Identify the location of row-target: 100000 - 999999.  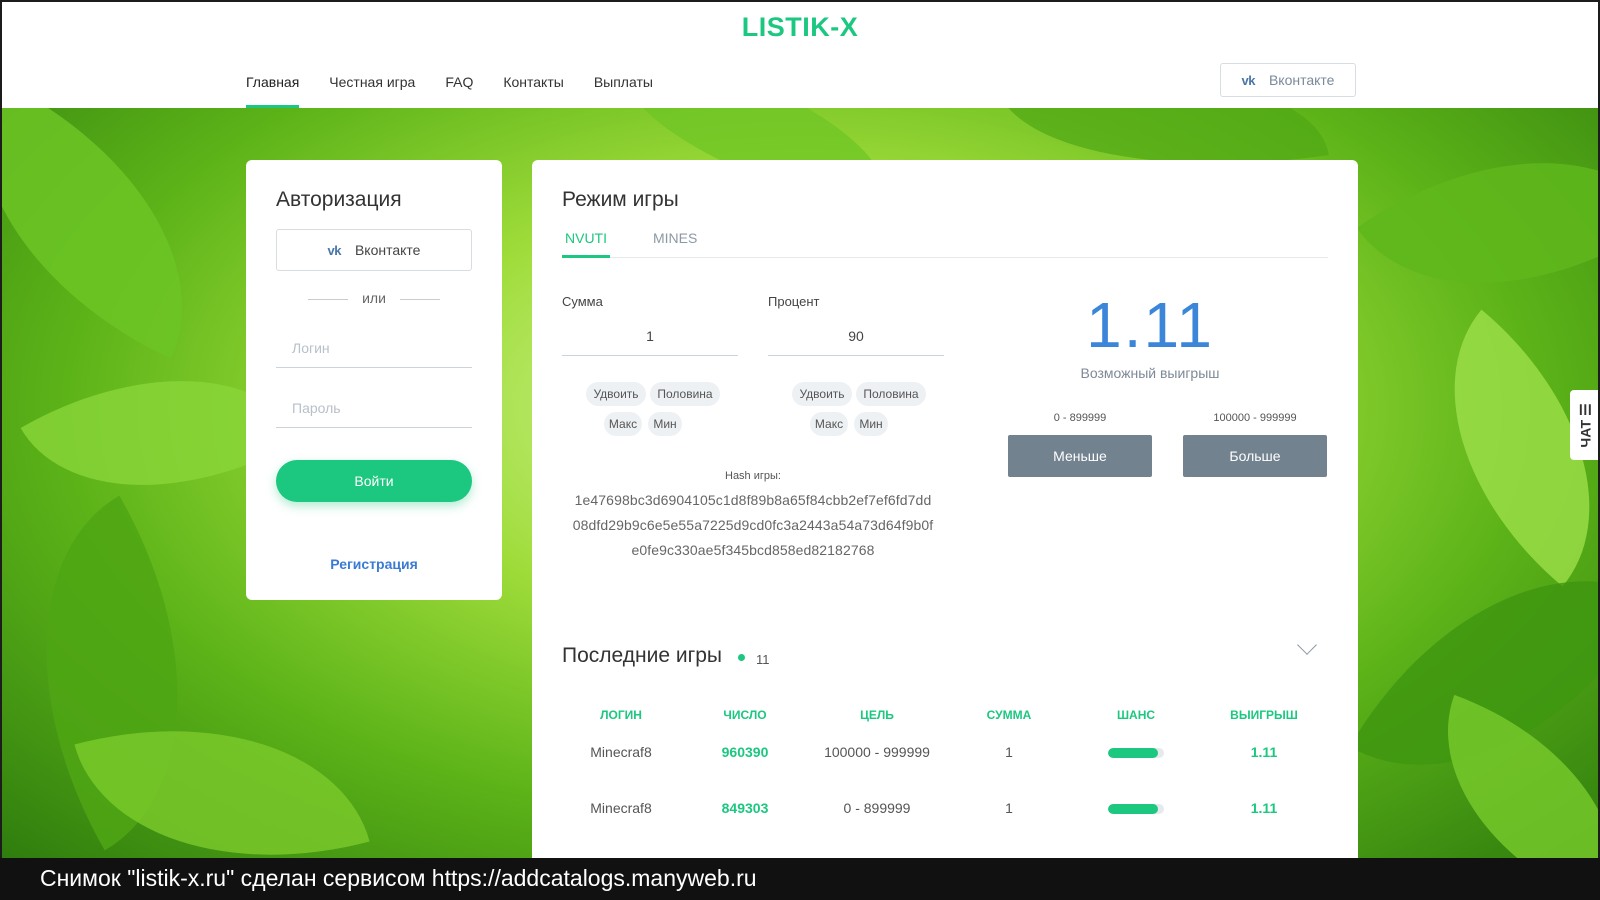
(877, 752).